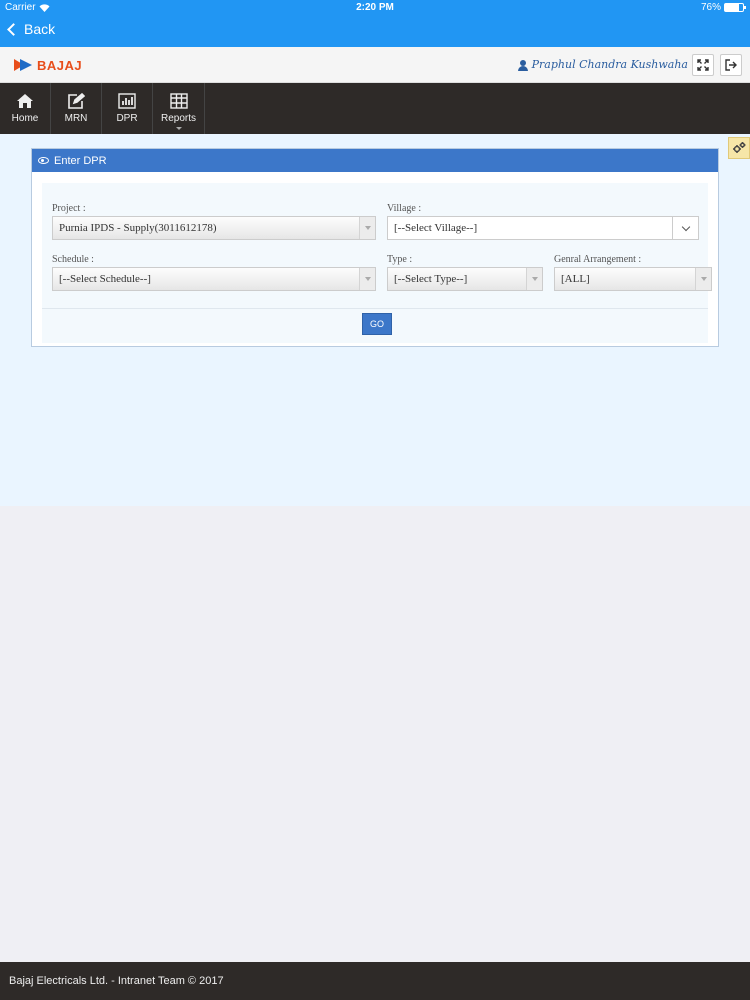  I want to click on chevron-left-icon, so click(13, 29).